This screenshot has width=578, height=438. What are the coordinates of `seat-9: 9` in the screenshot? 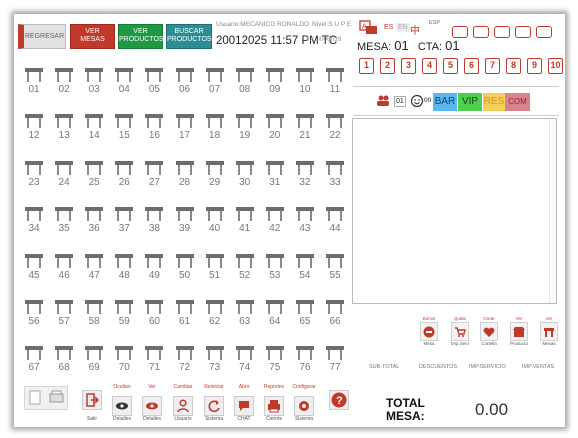 It's located at (534, 66).